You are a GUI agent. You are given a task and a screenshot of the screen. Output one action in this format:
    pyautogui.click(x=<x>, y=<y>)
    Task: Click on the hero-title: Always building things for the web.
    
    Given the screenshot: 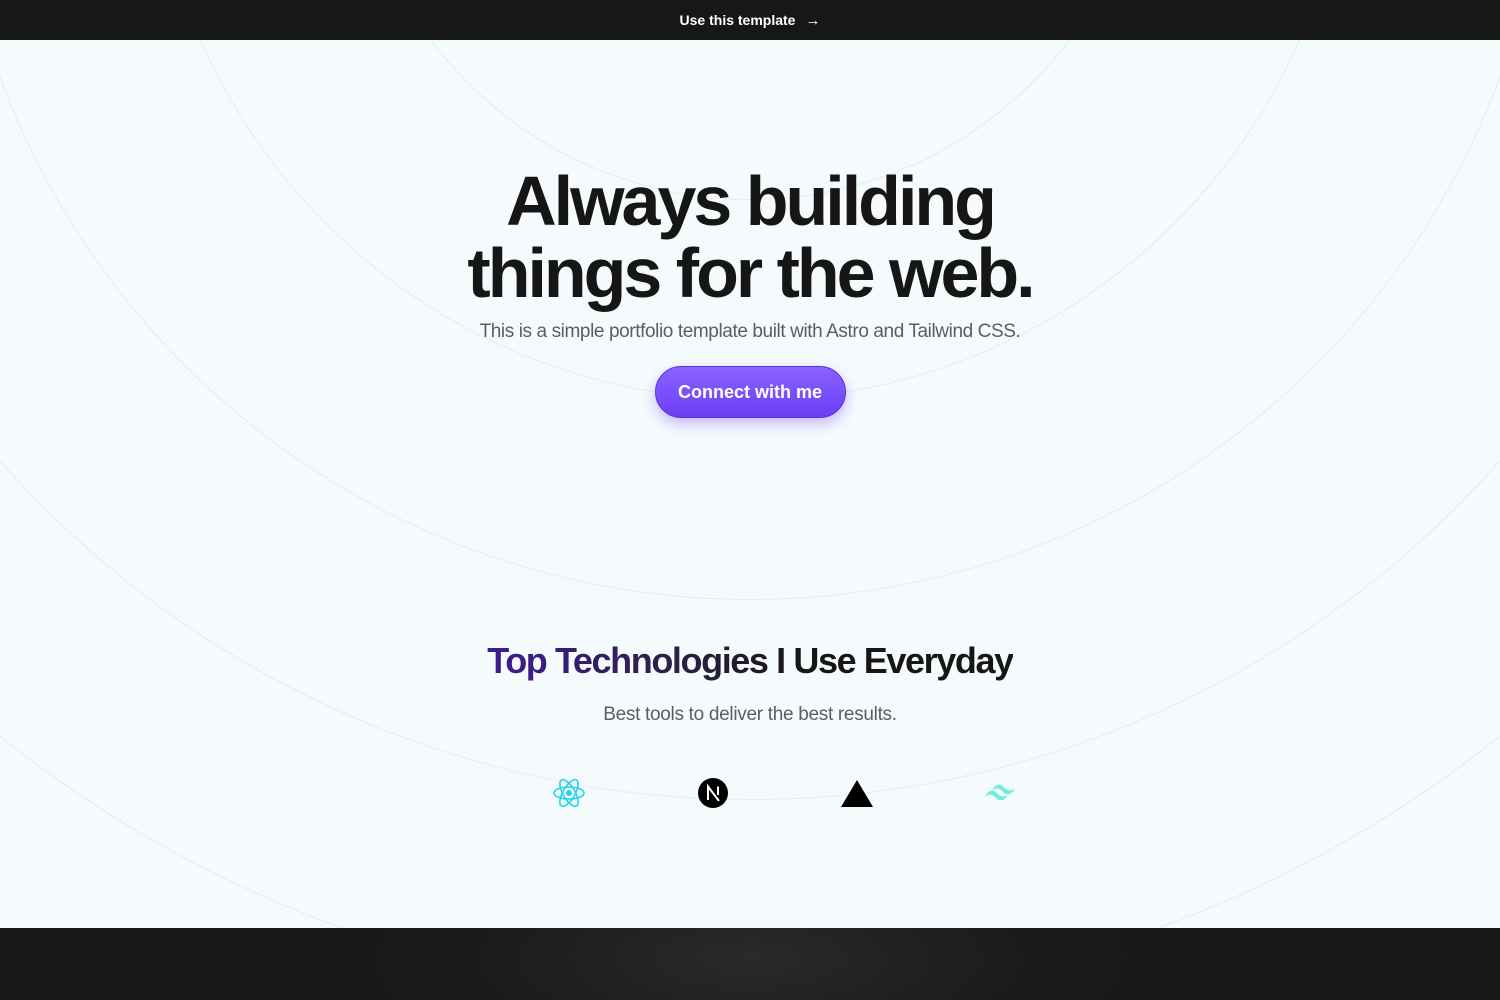 What is the action you would take?
    pyautogui.click(x=750, y=237)
    